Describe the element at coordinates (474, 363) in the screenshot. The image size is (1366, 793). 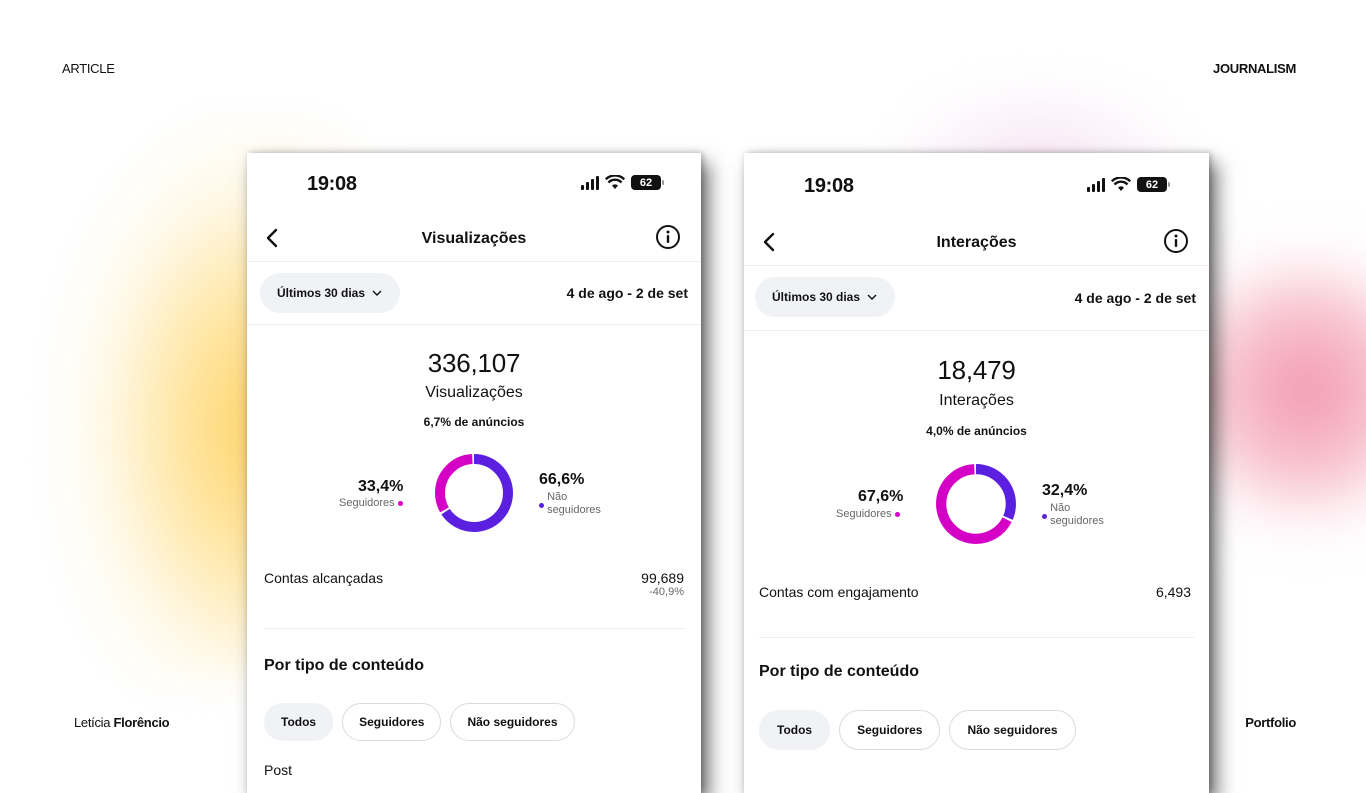
I see `total-views: 336,107` at that location.